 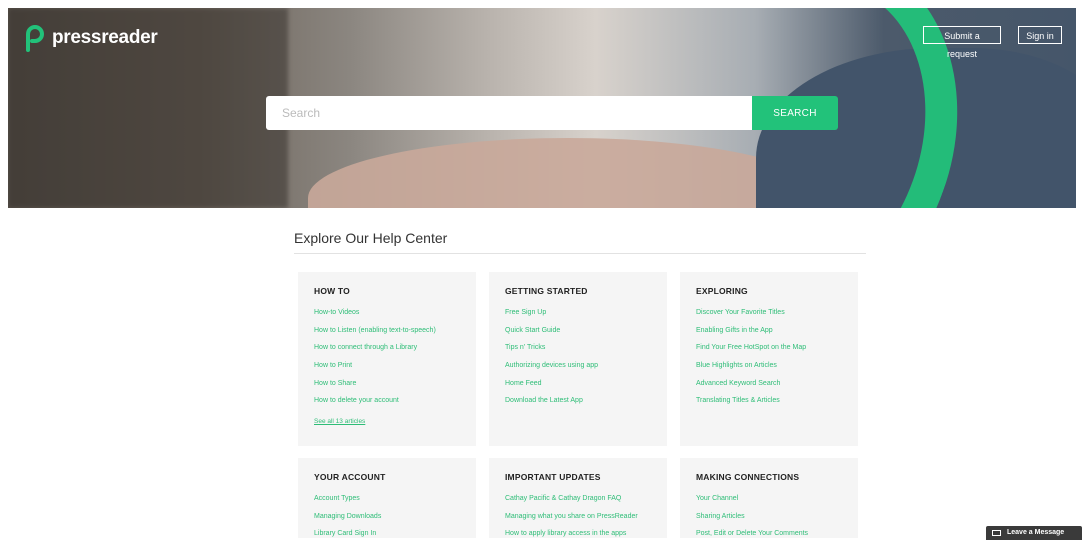 What do you see at coordinates (777, 503) in the screenshot?
I see `article-link: Your Channel` at bounding box center [777, 503].